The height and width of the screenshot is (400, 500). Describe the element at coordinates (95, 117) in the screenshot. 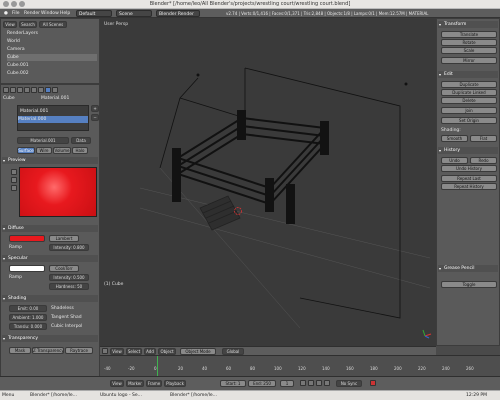

I see `remove-slot-button: −` at that location.